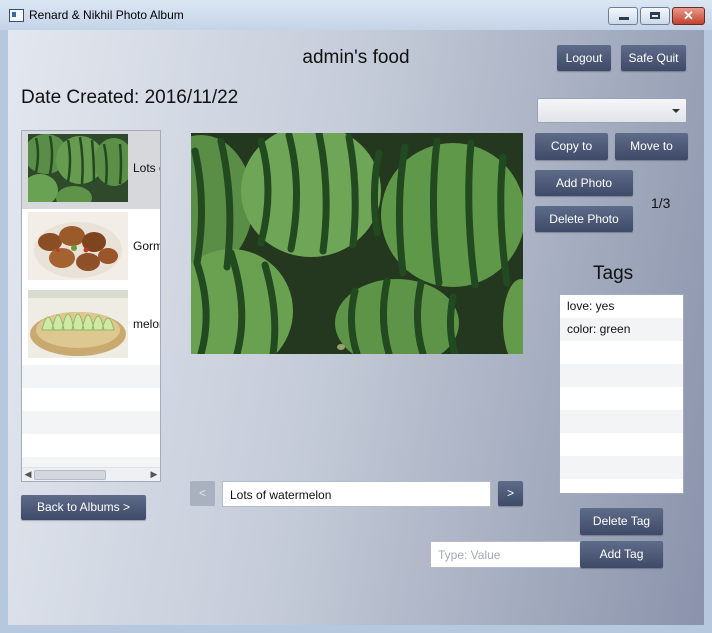 Image resolution: width=712 pixels, height=633 pixels. I want to click on maximize-button, so click(655, 16).